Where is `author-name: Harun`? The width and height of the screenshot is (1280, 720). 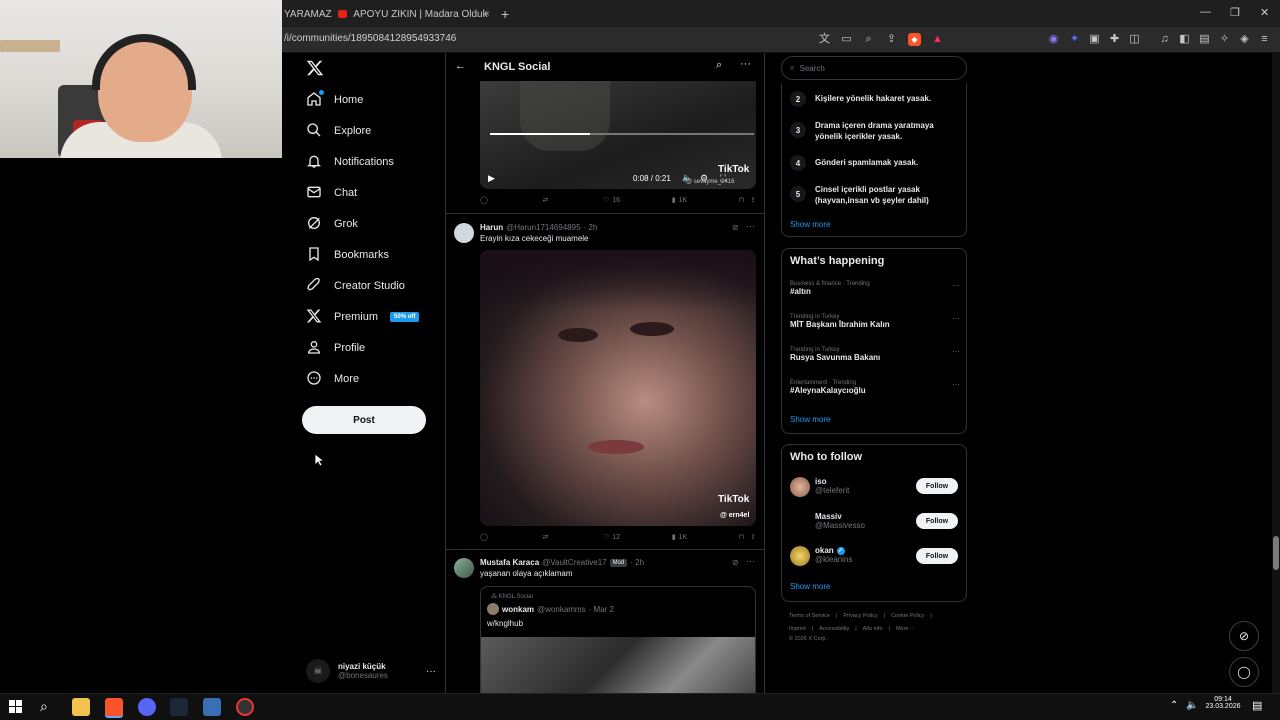 author-name: Harun is located at coordinates (491, 227).